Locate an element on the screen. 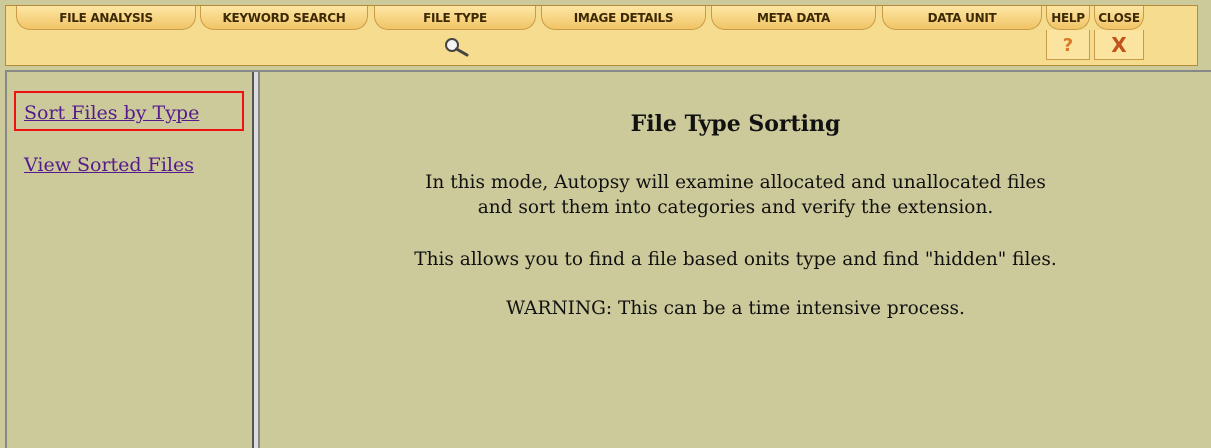 The height and width of the screenshot is (448, 1211). sort-files-by-type-link: Sort Files by Type is located at coordinates (111, 113).